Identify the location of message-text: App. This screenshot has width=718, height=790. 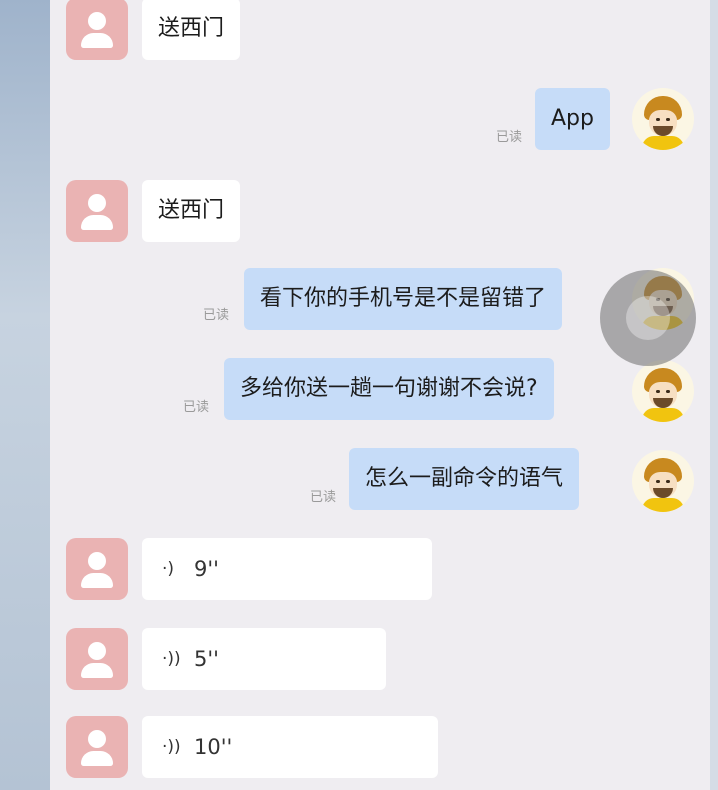
(572, 118).